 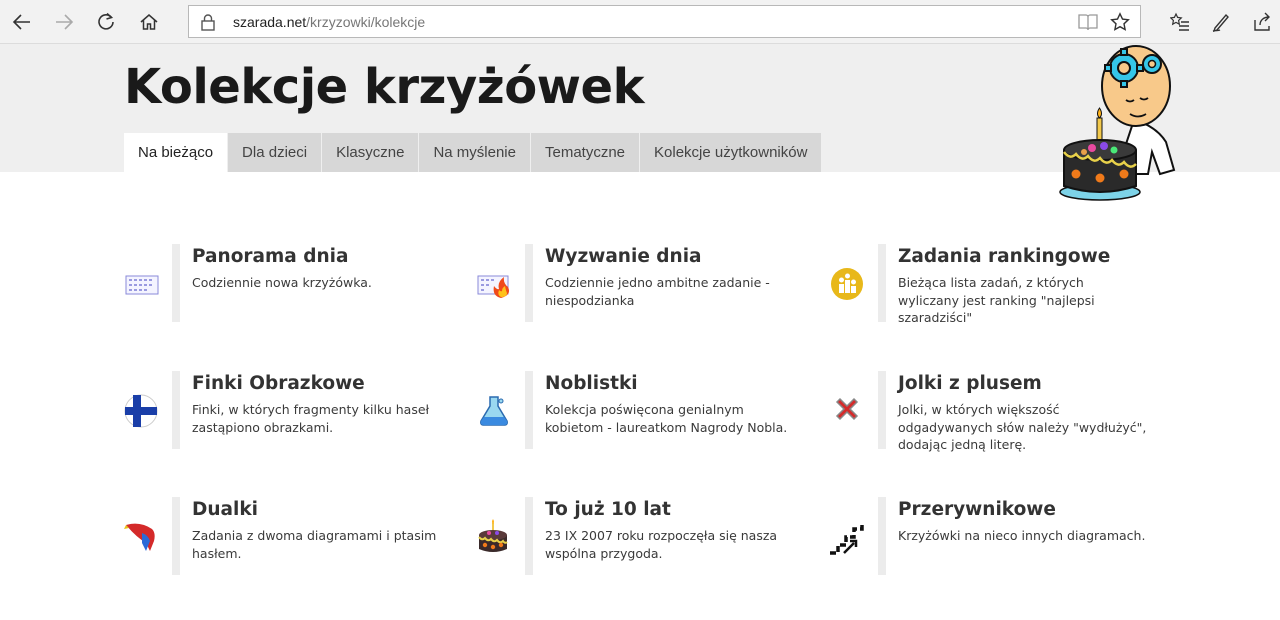 What do you see at coordinates (847, 539) in the screenshot?
I see `stairs-icon` at bounding box center [847, 539].